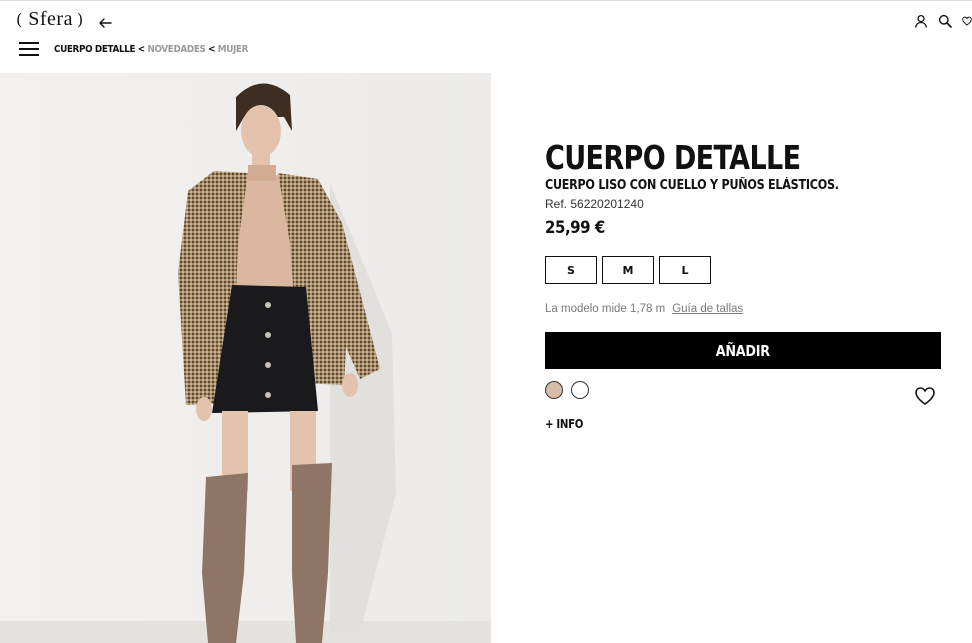 This screenshot has width=972, height=643. Describe the element at coordinates (80, 19) in the screenshot. I see `logo-close-paren: )` at that location.